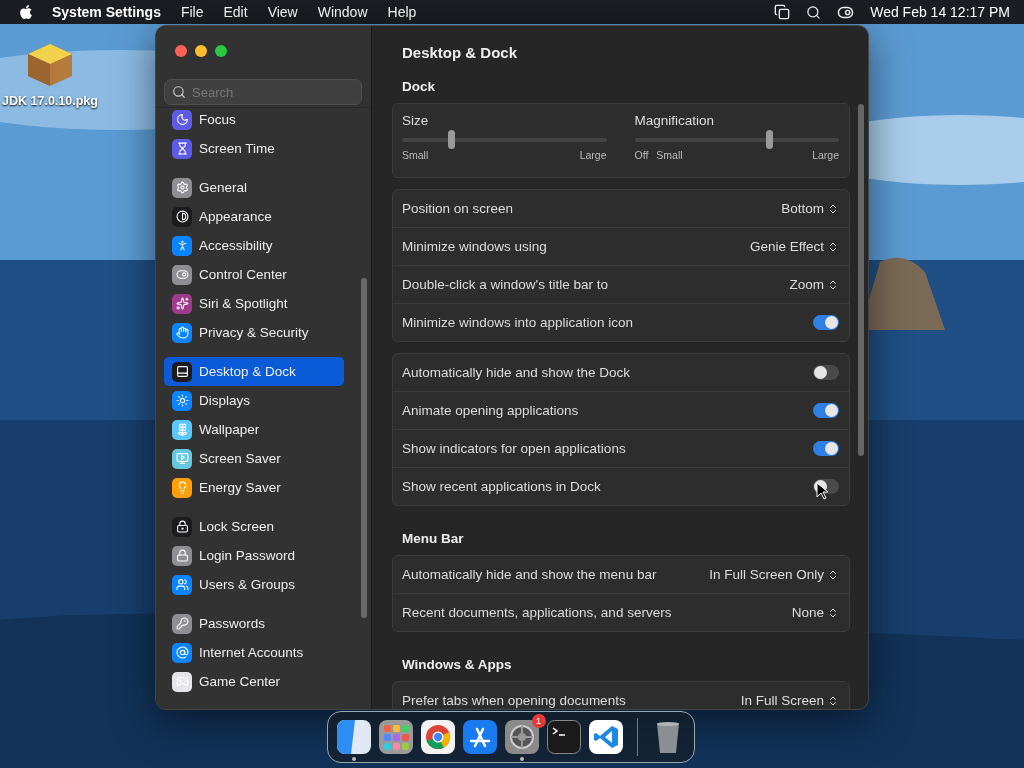 The height and width of the screenshot is (768, 1024). I want to click on app-menu: System Settings, so click(106, 12).